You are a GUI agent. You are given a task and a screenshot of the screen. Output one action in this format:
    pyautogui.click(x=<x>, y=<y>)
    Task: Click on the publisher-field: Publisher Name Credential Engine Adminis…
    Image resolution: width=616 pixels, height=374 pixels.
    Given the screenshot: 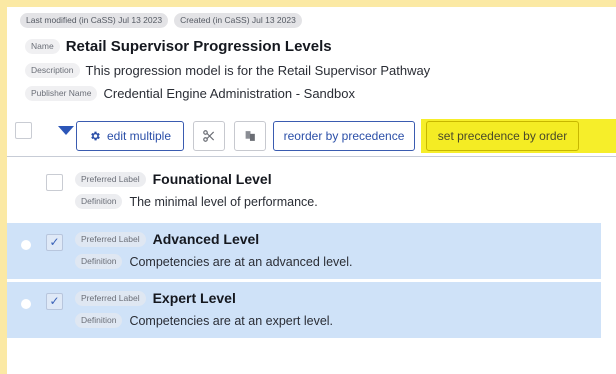 What is the action you would take?
    pyautogui.click(x=190, y=93)
    